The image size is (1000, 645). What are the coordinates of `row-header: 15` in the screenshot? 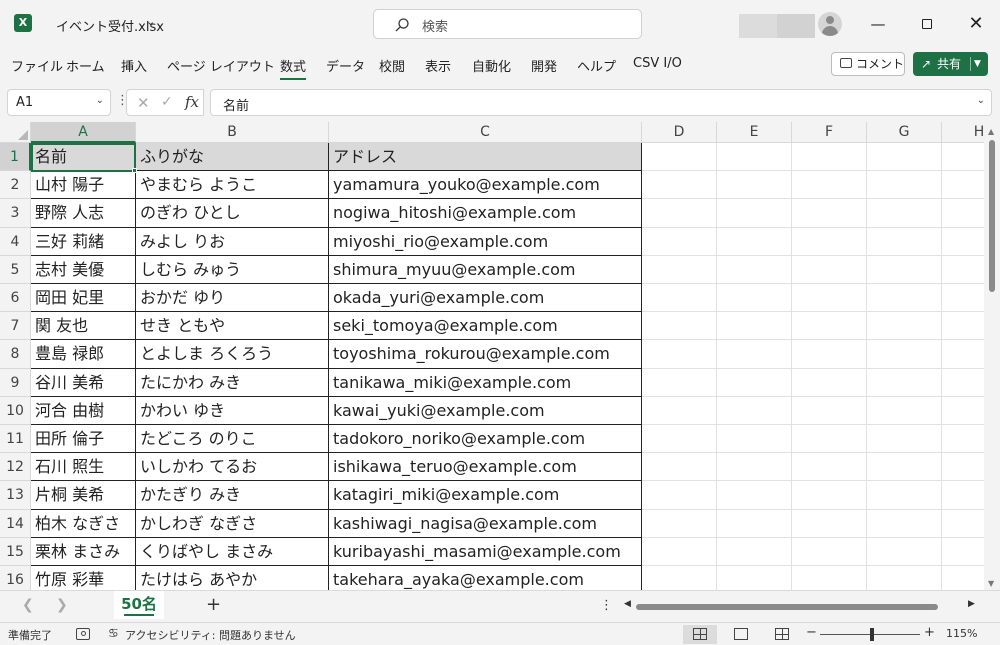 It's located at (15, 552).